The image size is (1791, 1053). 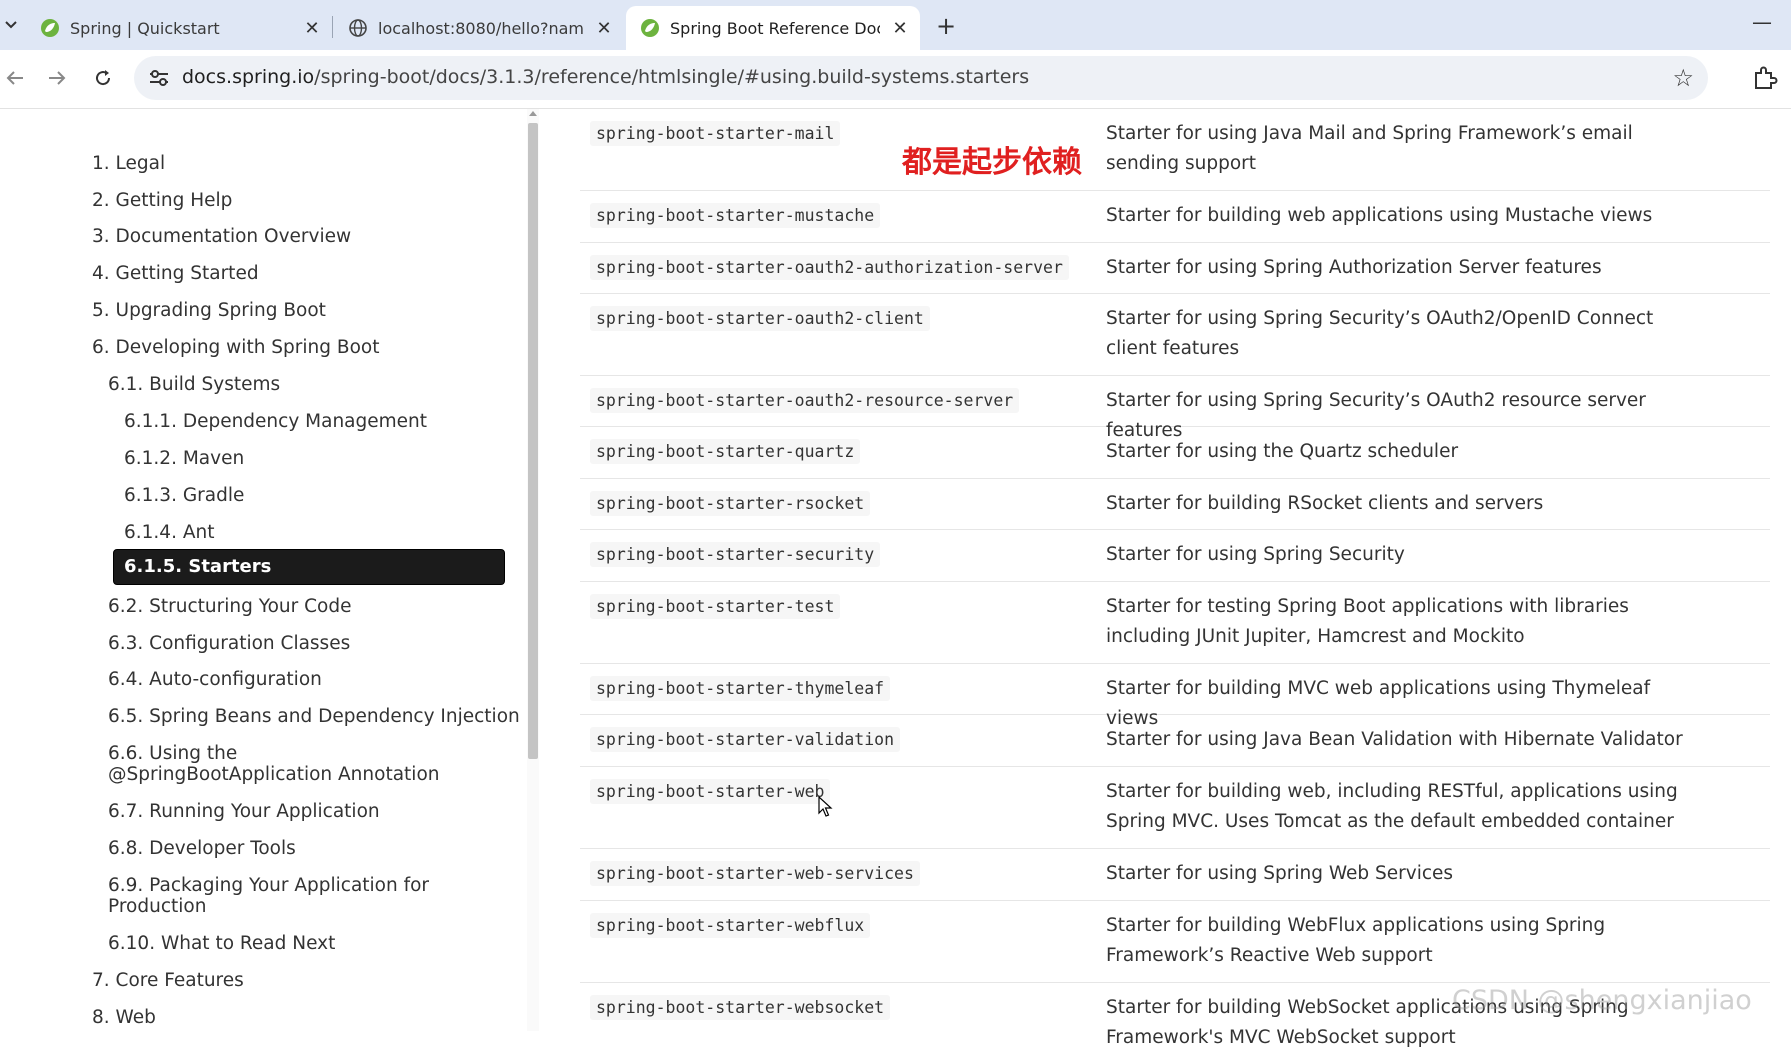 What do you see at coordinates (730, 503) in the screenshot?
I see `starter-name: spring-boot-starter-rsocket` at bounding box center [730, 503].